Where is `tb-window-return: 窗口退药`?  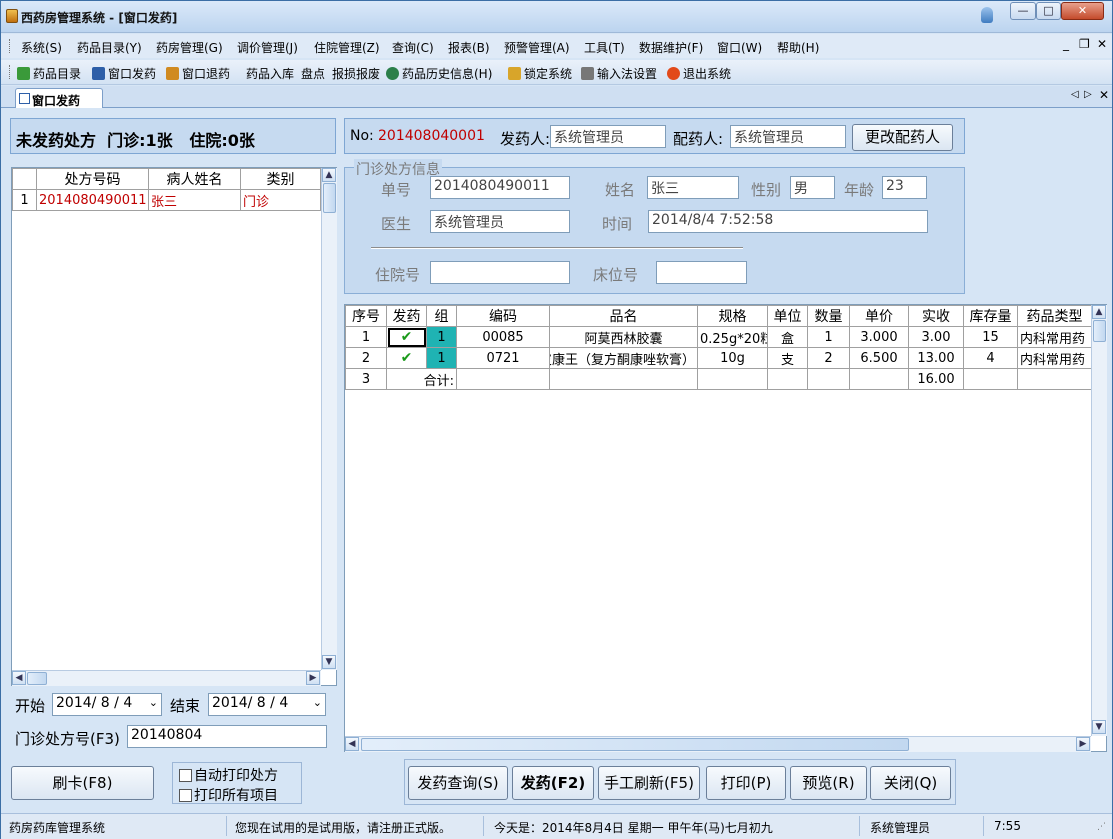
tb-window-return: 窗口退药 is located at coordinates (198, 73).